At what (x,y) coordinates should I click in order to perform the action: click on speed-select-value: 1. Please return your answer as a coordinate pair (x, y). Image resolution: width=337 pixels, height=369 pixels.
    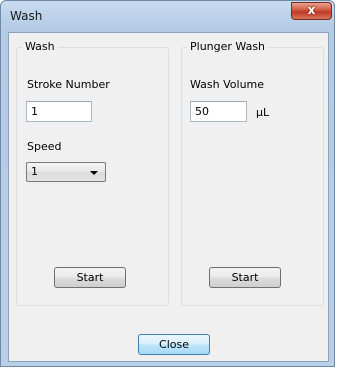
    Looking at the image, I should click on (34, 171).